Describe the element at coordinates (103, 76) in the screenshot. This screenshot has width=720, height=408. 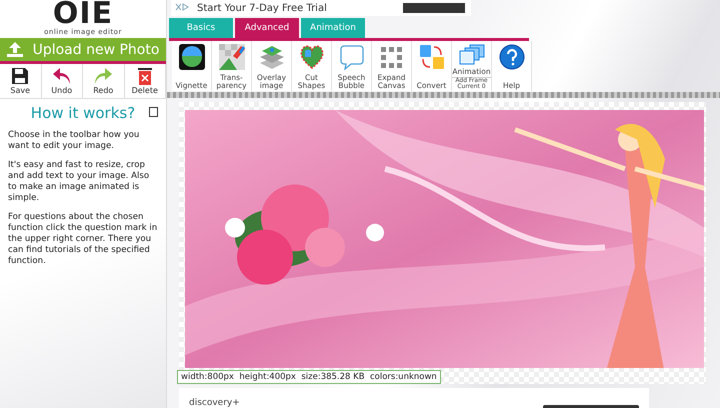
I see `redo-arrow-icon` at that location.